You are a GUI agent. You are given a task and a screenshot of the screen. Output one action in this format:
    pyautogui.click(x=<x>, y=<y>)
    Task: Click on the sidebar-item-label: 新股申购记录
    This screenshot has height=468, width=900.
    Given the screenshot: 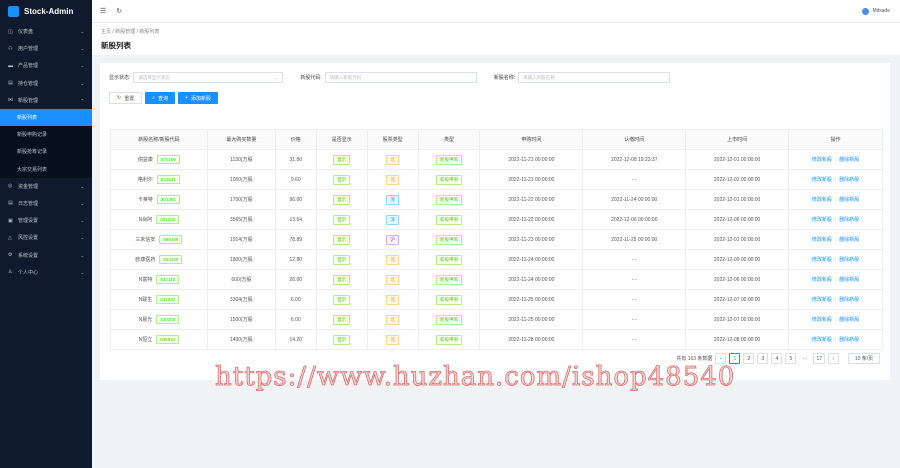 What is the action you would take?
    pyautogui.click(x=32, y=135)
    